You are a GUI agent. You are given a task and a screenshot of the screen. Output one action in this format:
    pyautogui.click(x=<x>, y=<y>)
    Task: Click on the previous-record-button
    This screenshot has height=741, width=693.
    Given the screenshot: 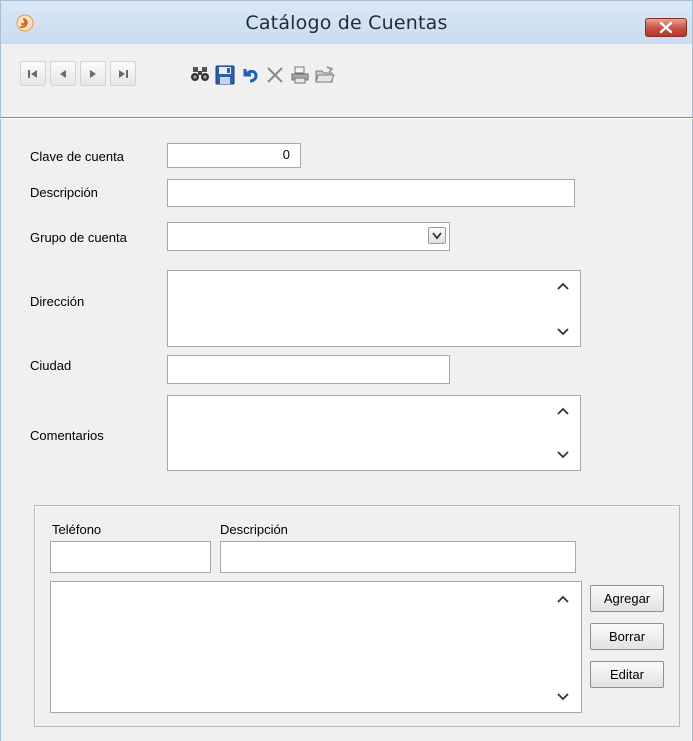 What is the action you would take?
    pyautogui.click(x=63, y=73)
    